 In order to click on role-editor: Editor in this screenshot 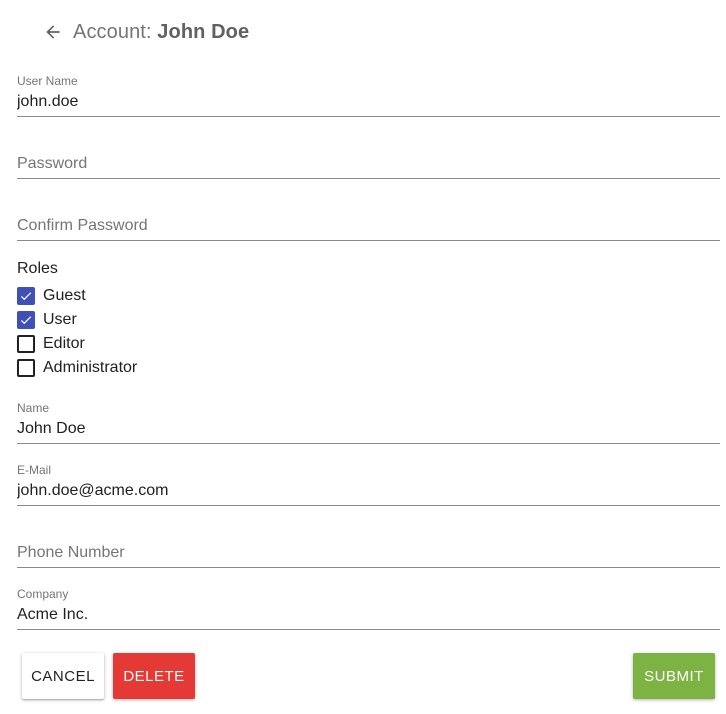, I will do `click(51, 344)`.